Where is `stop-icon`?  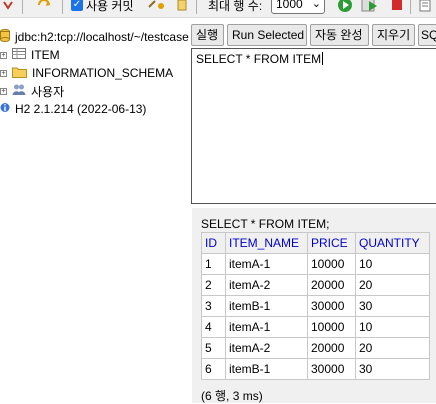
stop-icon is located at coordinates (397, 7).